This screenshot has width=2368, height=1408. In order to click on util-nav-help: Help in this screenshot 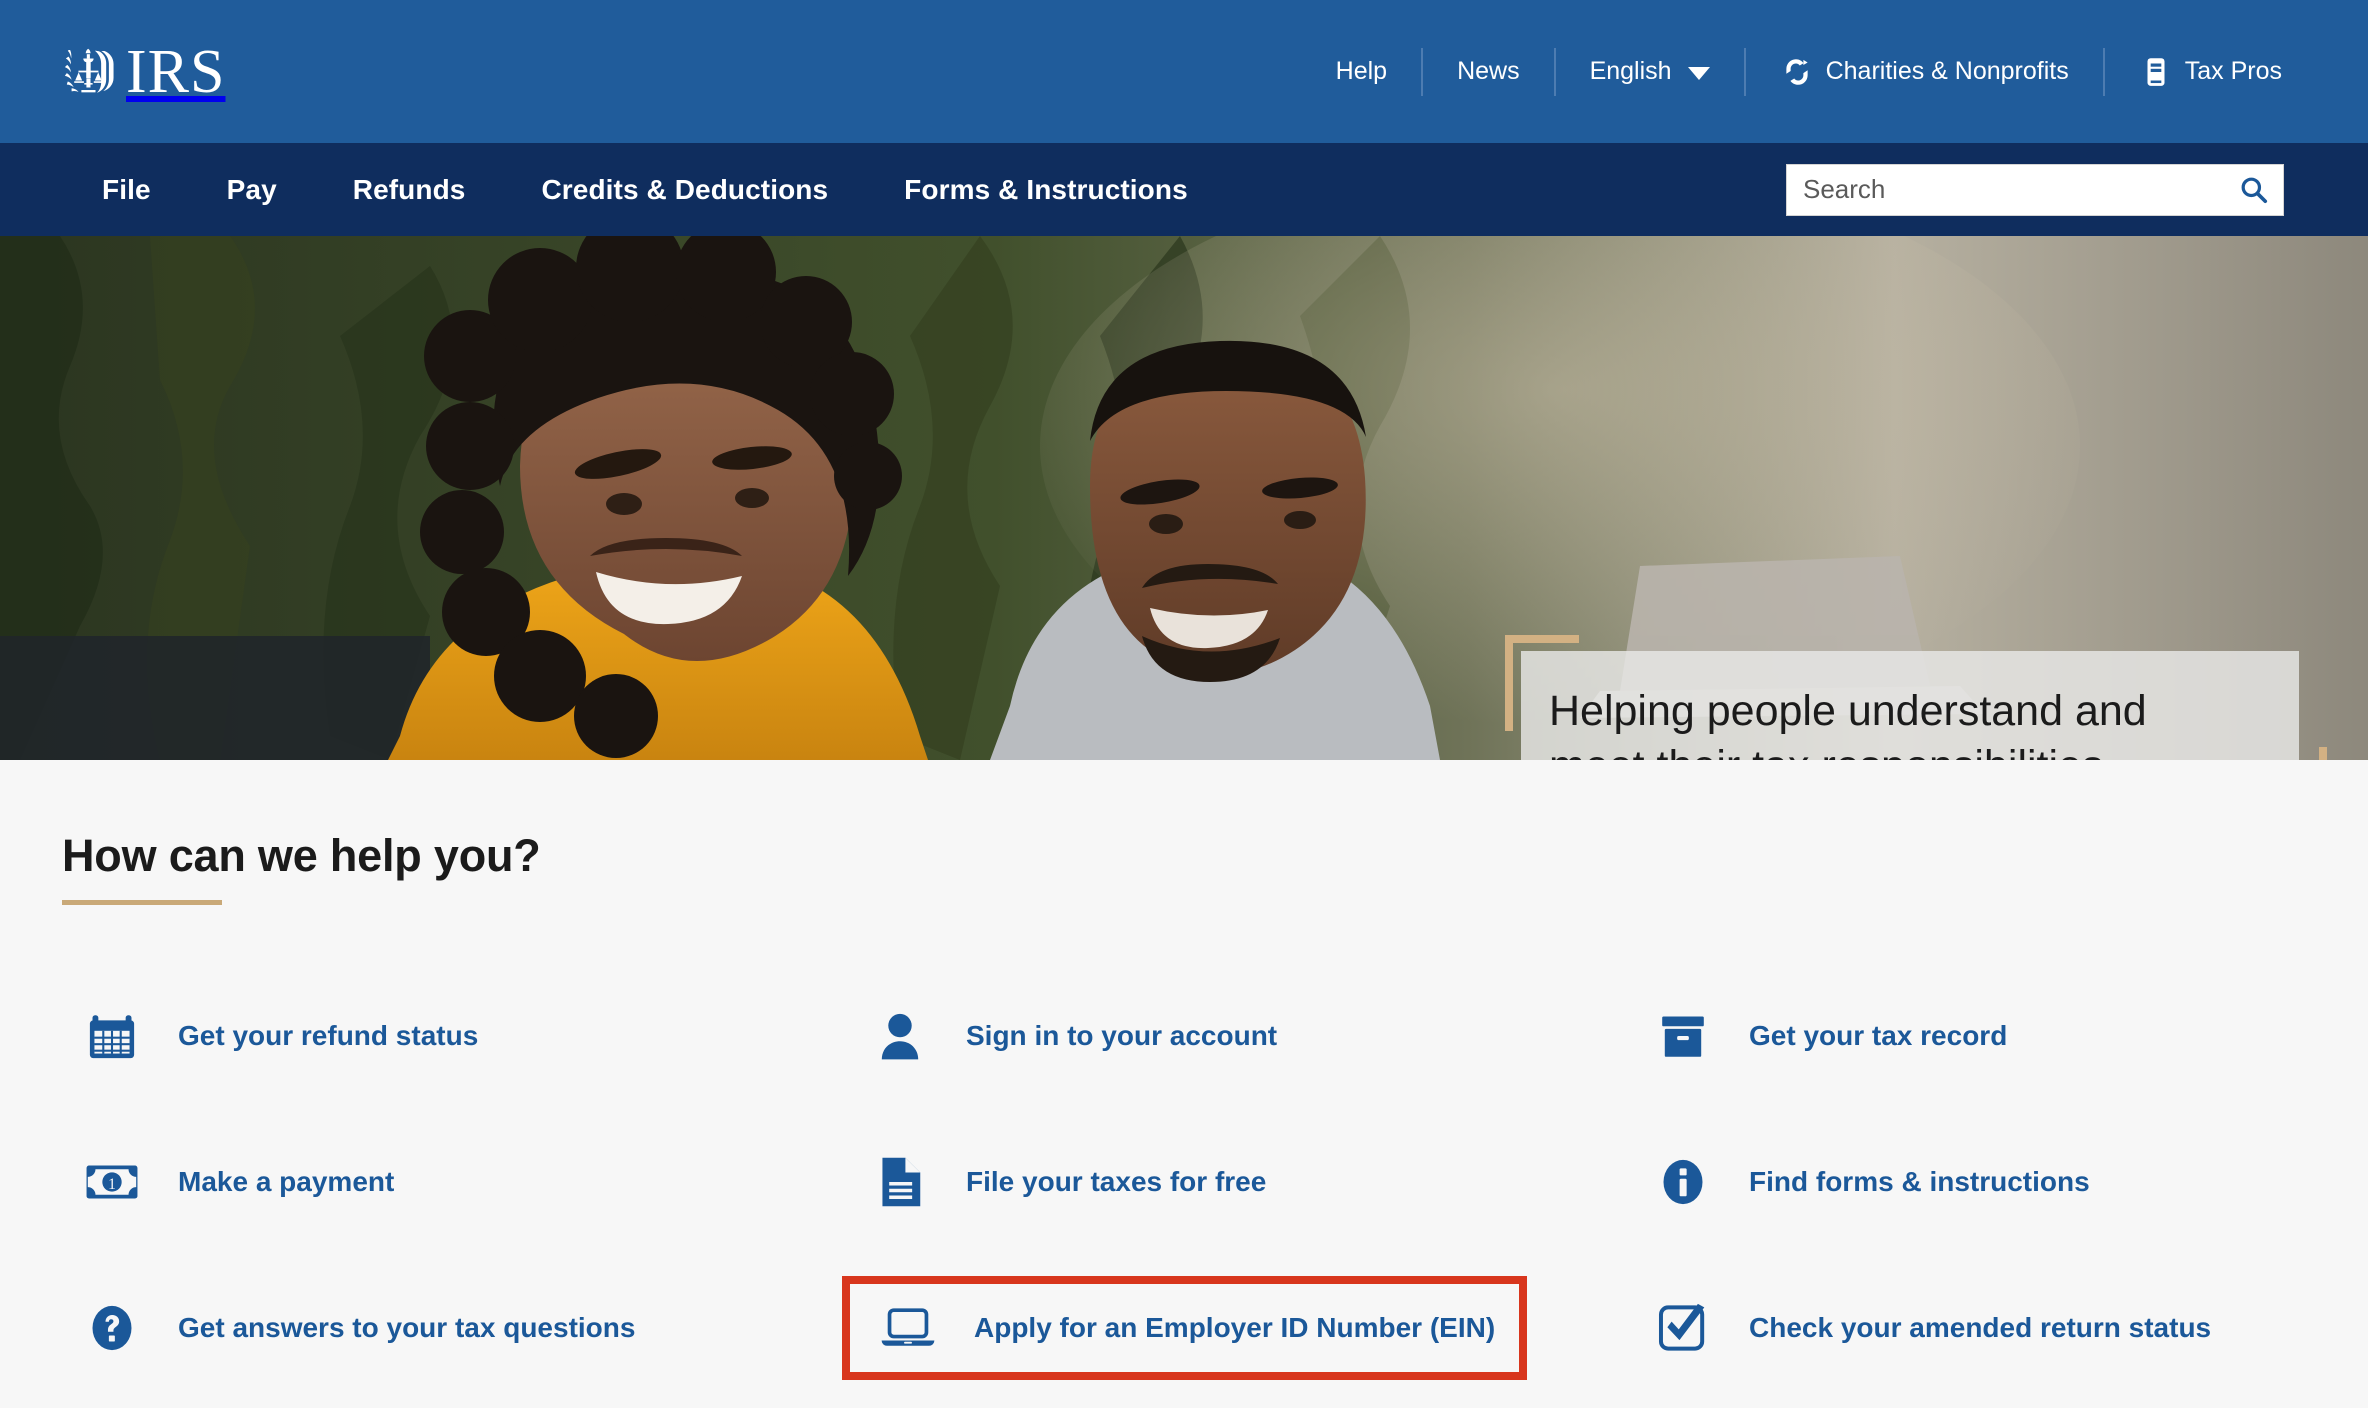, I will do `click(1361, 71)`.